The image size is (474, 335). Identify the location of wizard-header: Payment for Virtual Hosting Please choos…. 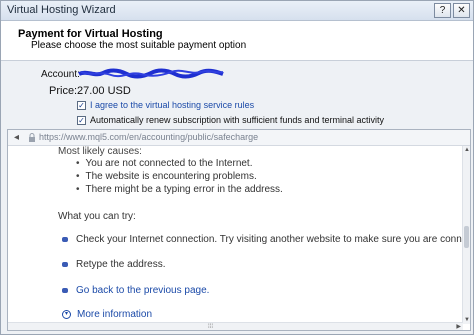
(237, 41).